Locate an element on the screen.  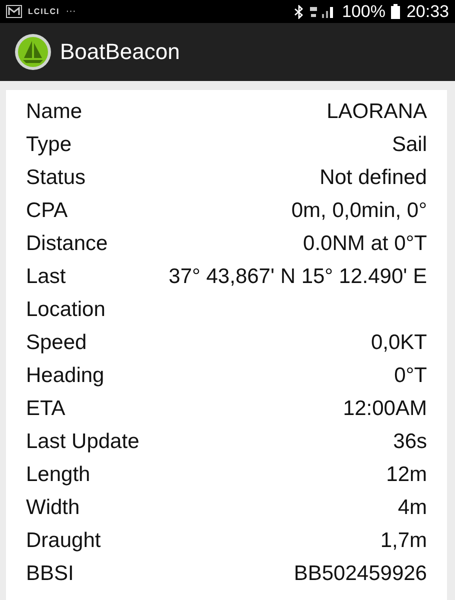
field-label: Draught is located at coordinates (63, 541).